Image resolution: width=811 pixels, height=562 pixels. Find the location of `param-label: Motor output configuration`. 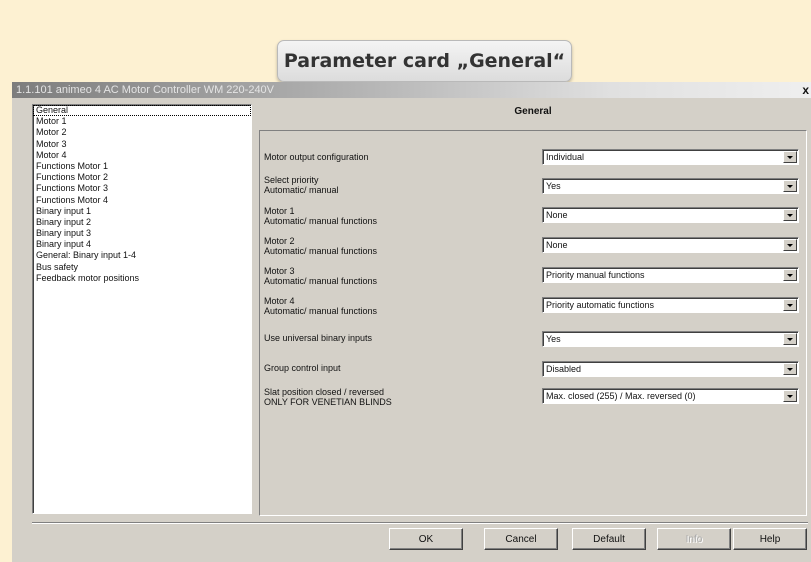

param-label: Motor output configuration is located at coordinates (316, 157).